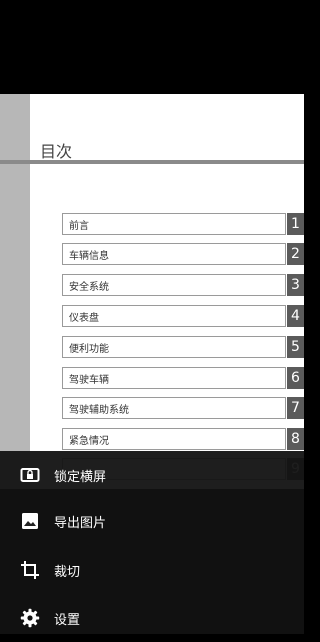 Image resolution: width=320 pixels, height=642 pixels. Describe the element at coordinates (30, 521) in the screenshot. I see `image-icon` at that location.